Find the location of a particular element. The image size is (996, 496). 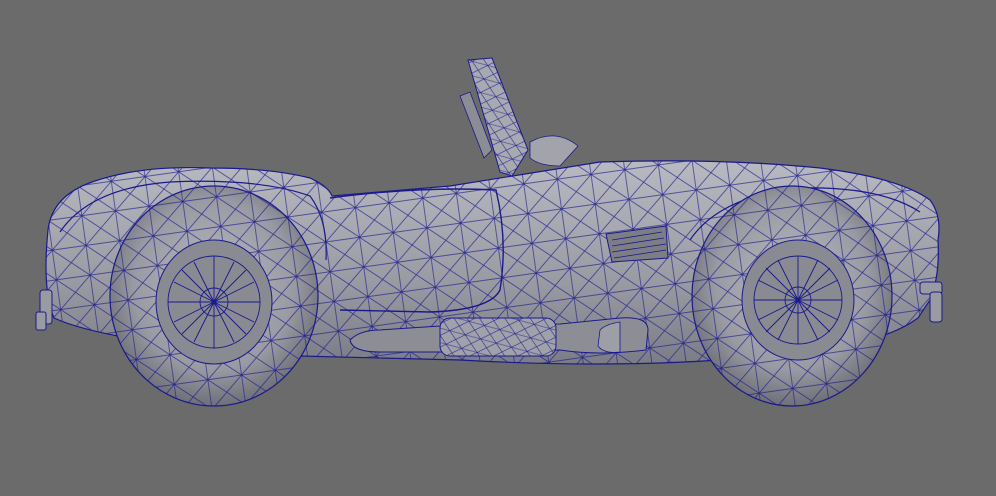

rear-wheel is located at coordinates (214, 296).